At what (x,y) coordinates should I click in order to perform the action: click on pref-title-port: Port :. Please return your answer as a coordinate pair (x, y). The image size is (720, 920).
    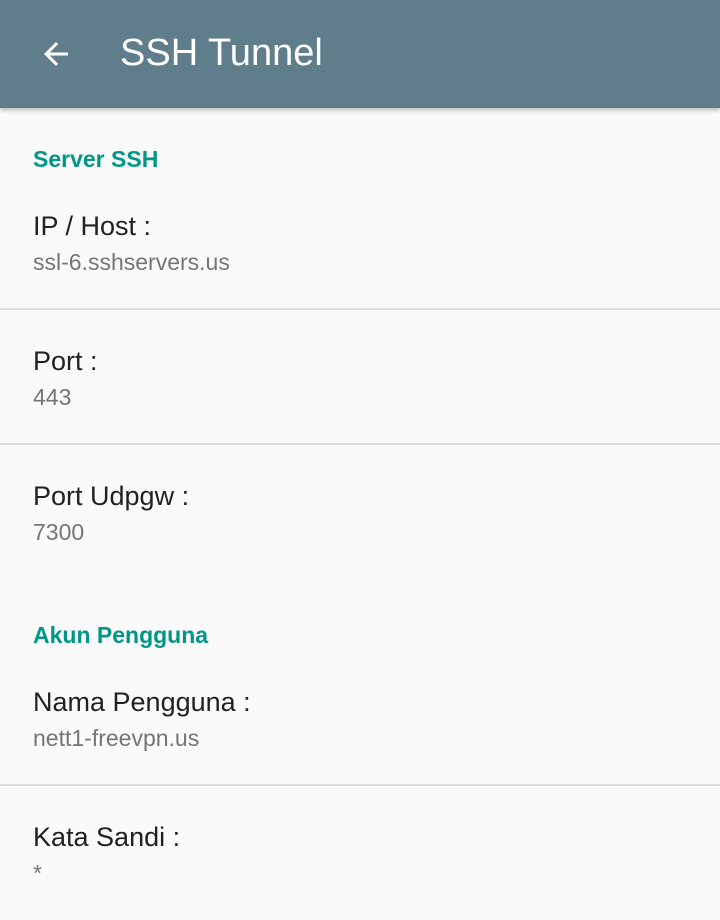
    Looking at the image, I should click on (65, 361).